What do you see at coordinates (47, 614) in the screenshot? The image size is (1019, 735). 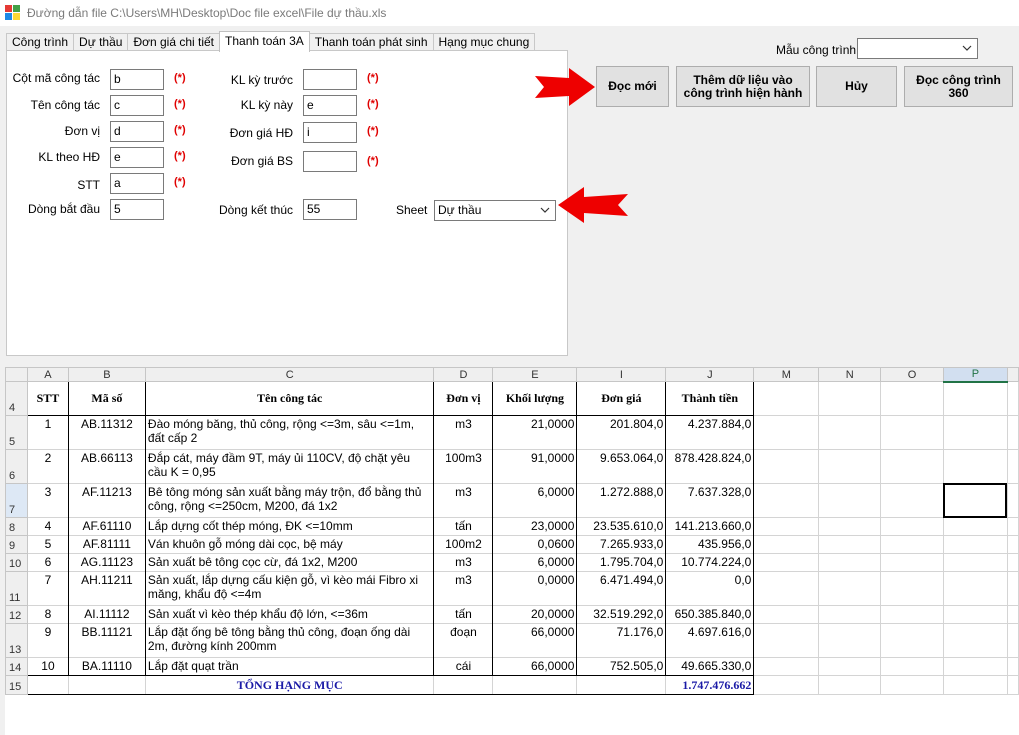 I see `cell-stt: 8` at bounding box center [47, 614].